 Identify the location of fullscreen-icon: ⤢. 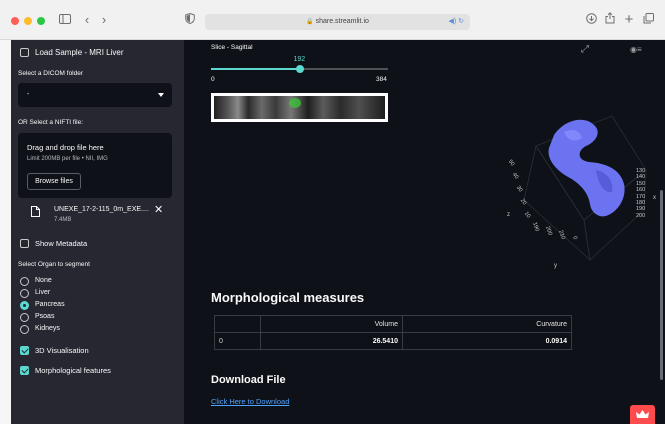
(585, 49).